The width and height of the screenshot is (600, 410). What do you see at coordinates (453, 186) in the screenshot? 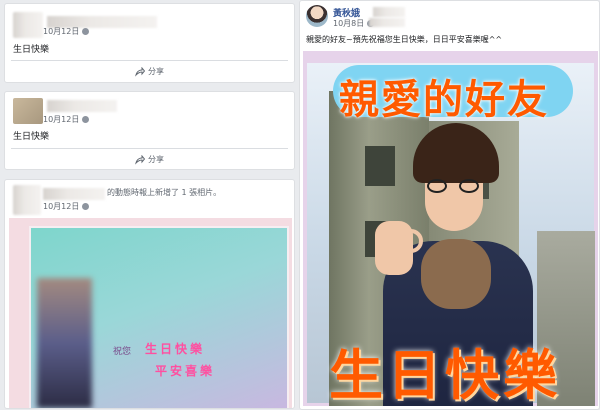
I see `glasses` at bounding box center [453, 186].